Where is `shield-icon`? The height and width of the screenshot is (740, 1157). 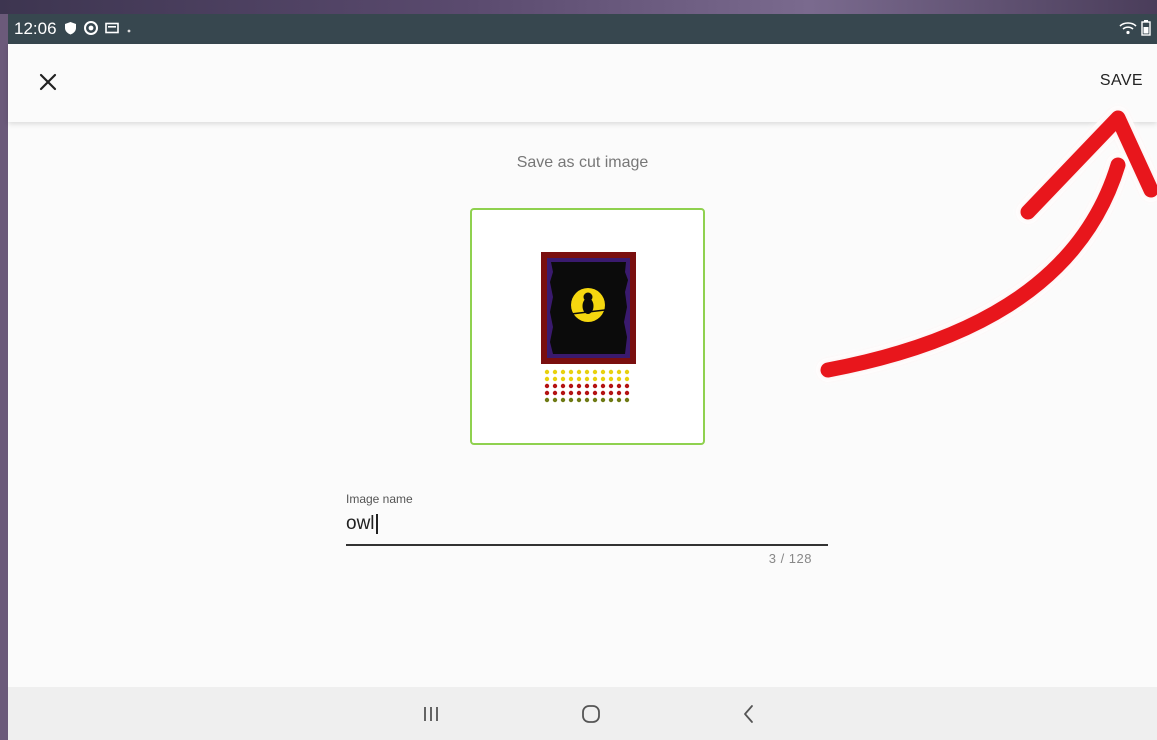 shield-icon is located at coordinates (70, 29).